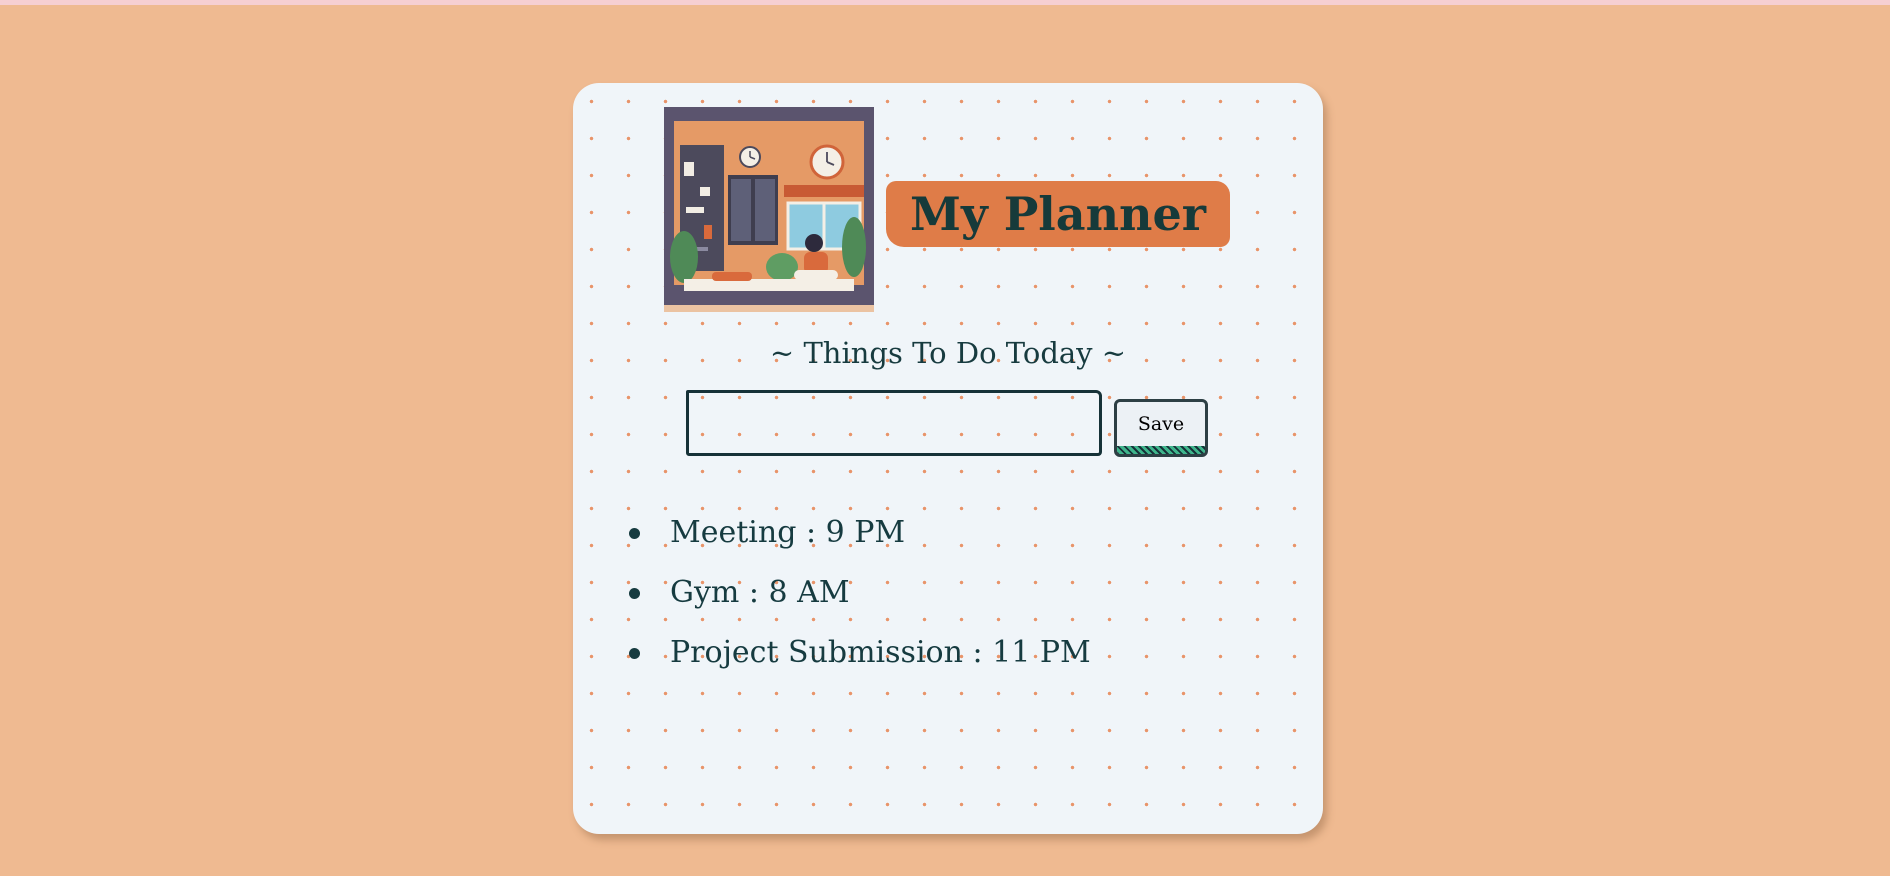 The image size is (1890, 876). I want to click on save-button: Save, so click(1161, 428).